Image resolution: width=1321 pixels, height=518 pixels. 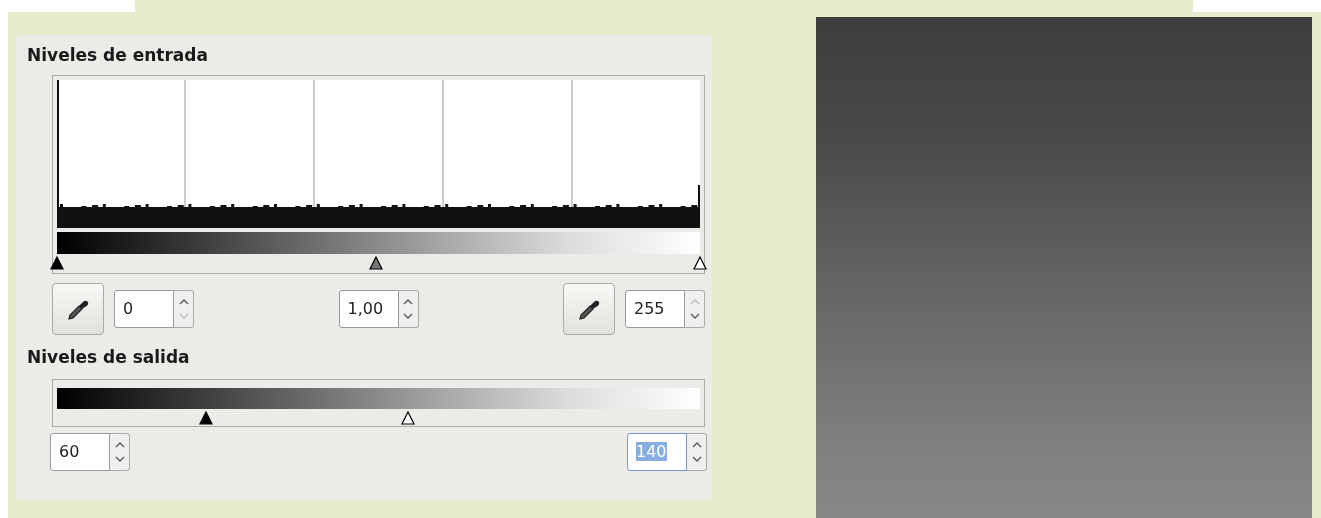 What do you see at coordinates (80, 452) in the screenshot?
I see `number-field: 60` at bounding box center [80, 452].